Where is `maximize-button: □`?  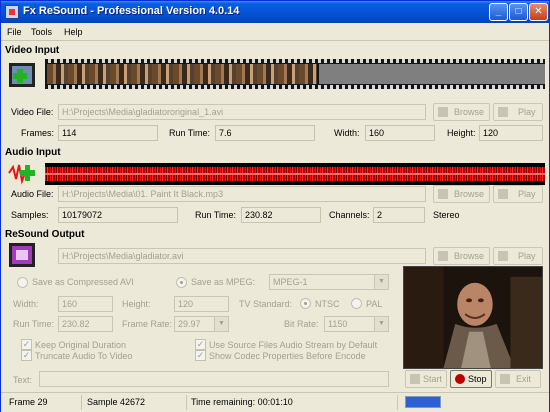
maximize-button: □ is located at coordinates (518, 12).